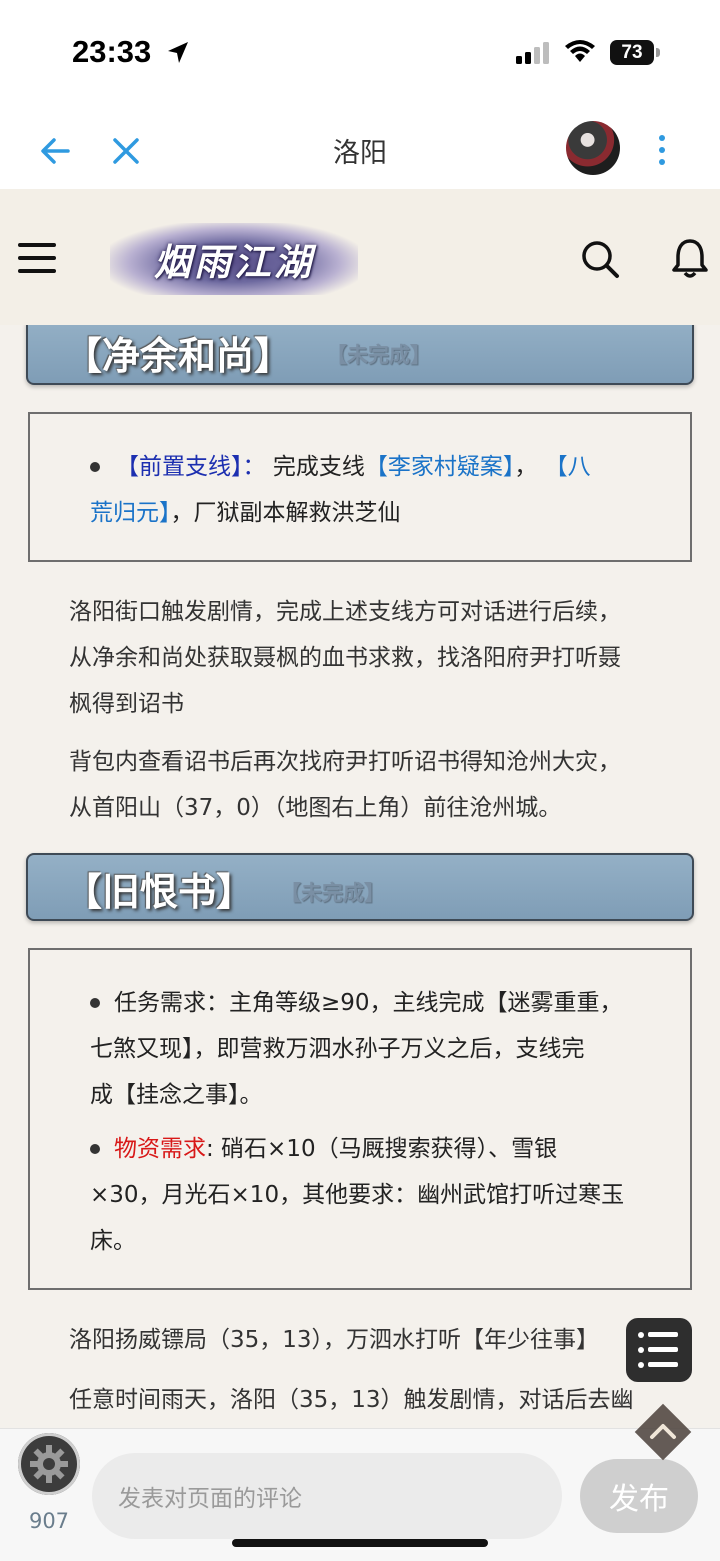  I want to click on paragraph: 任意时间雨天，洛阳（35，13）触发剧情，对话后去幽, so click(394, 1400).